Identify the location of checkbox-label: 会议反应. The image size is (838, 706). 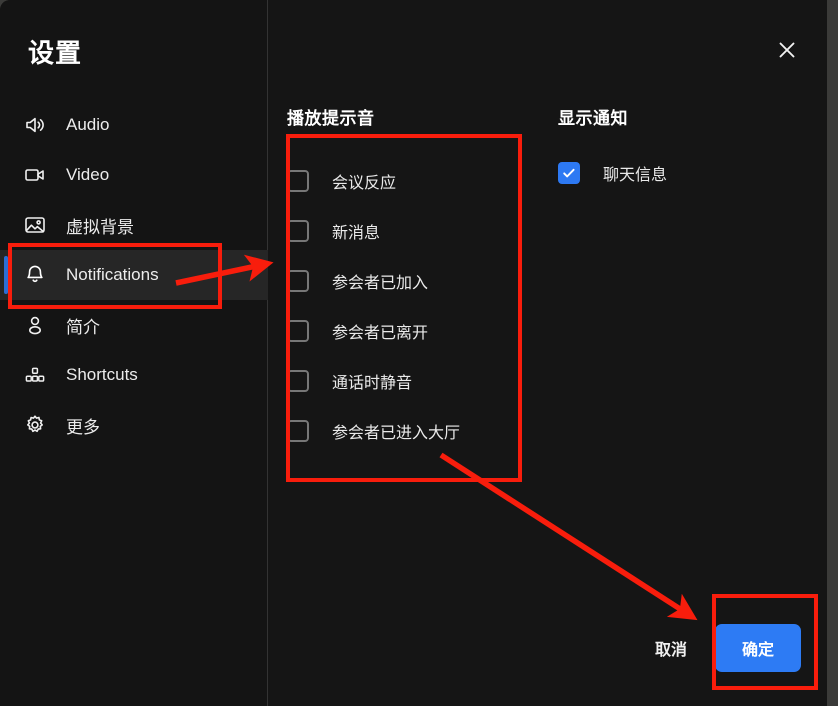
(364, 183).